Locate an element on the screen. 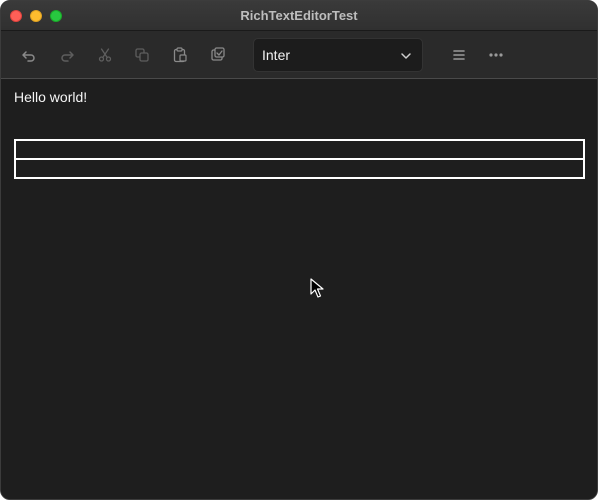 The height and width of the screenshot is (500, 598). editor-paragraph: Hello world! is located at coordinates (50, 97).